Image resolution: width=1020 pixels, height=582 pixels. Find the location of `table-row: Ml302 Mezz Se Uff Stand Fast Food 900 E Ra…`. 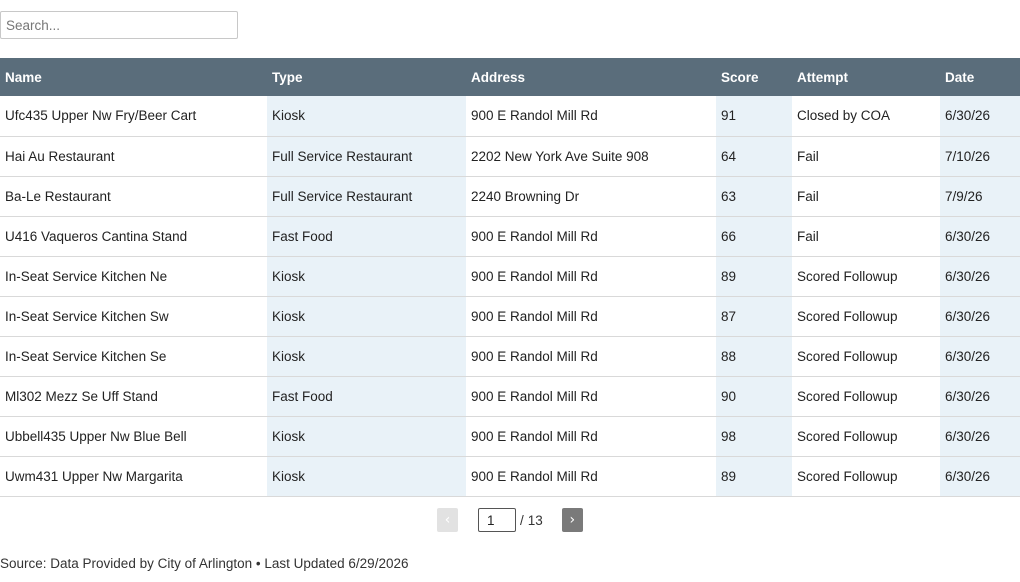

table-row: Ml302 Mezz Se Uff Stand Fast Food 900 E Ra… is located at coordinates (510, 396).